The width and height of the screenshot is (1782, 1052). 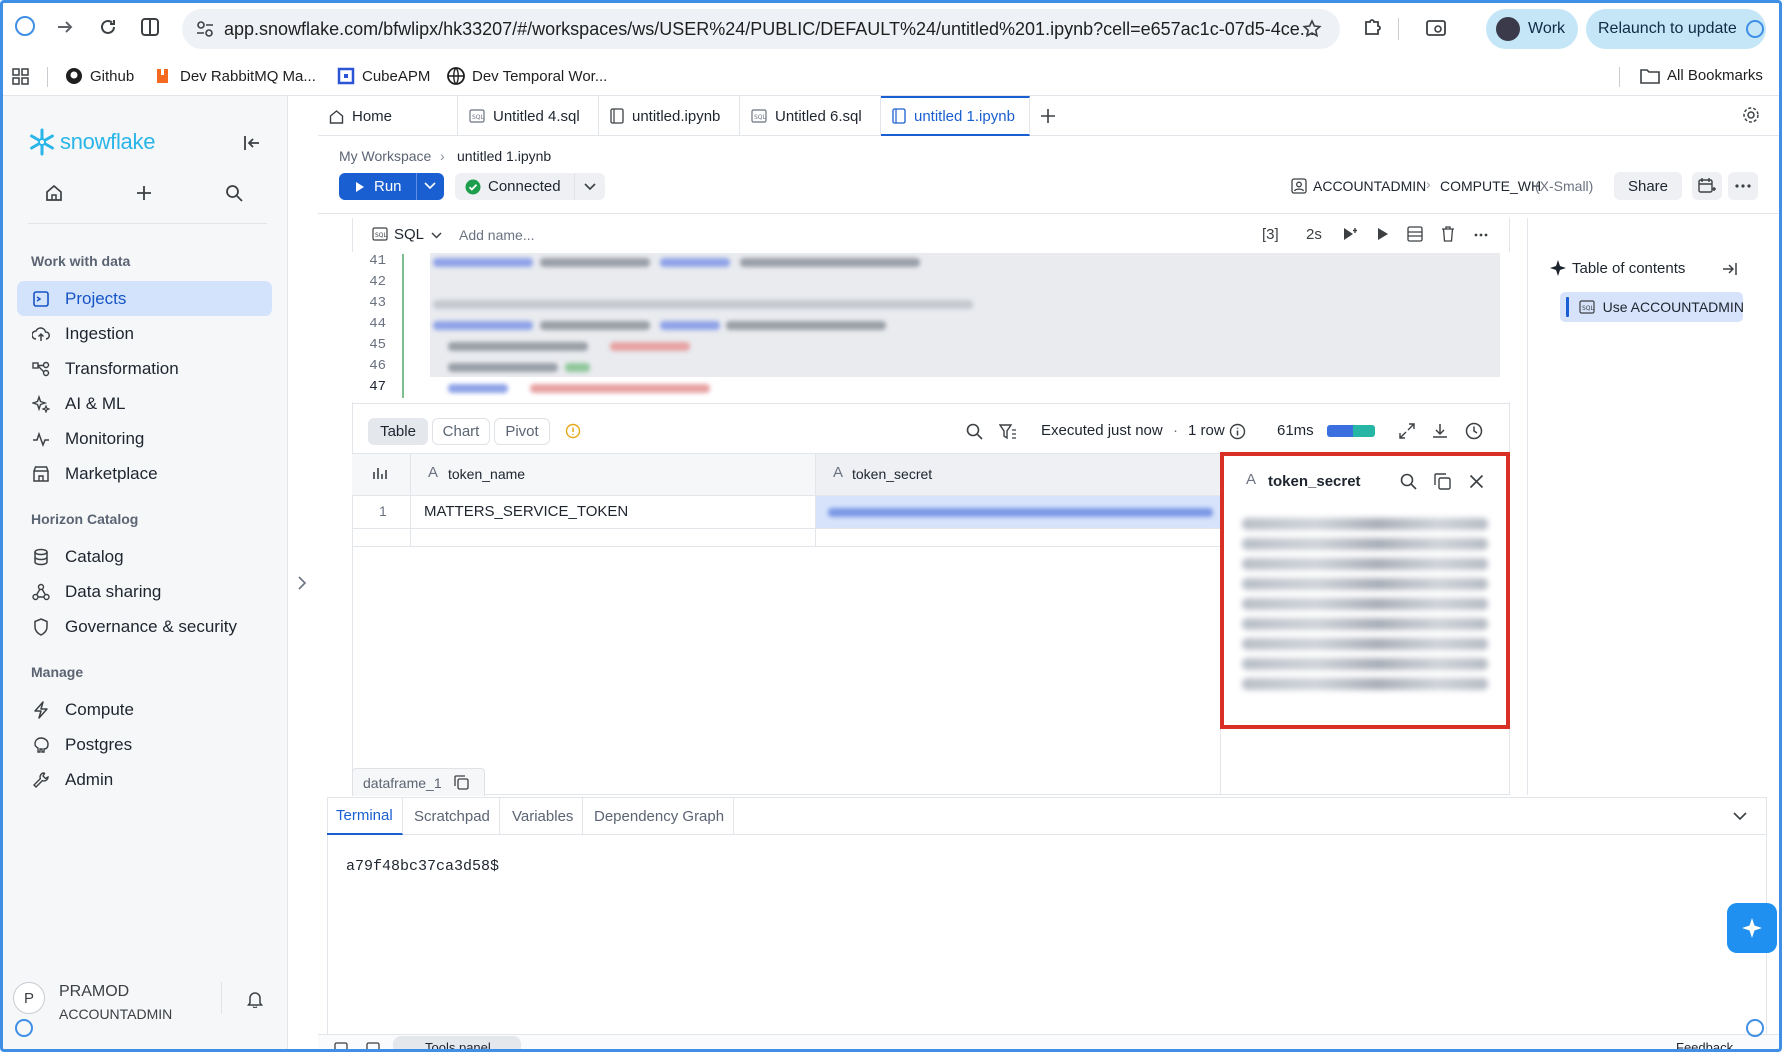 I want to click on sidebar-item-admin: Admin, so click(x=144, y=779).